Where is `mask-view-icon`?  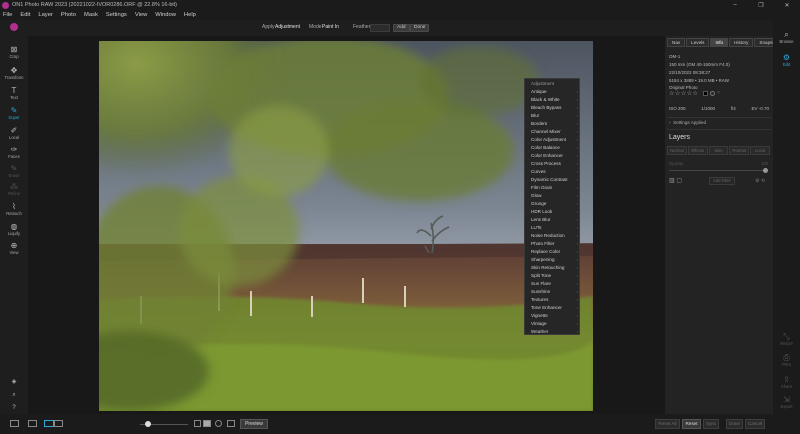 mask-view-icon is located at coordinates (207, 423).